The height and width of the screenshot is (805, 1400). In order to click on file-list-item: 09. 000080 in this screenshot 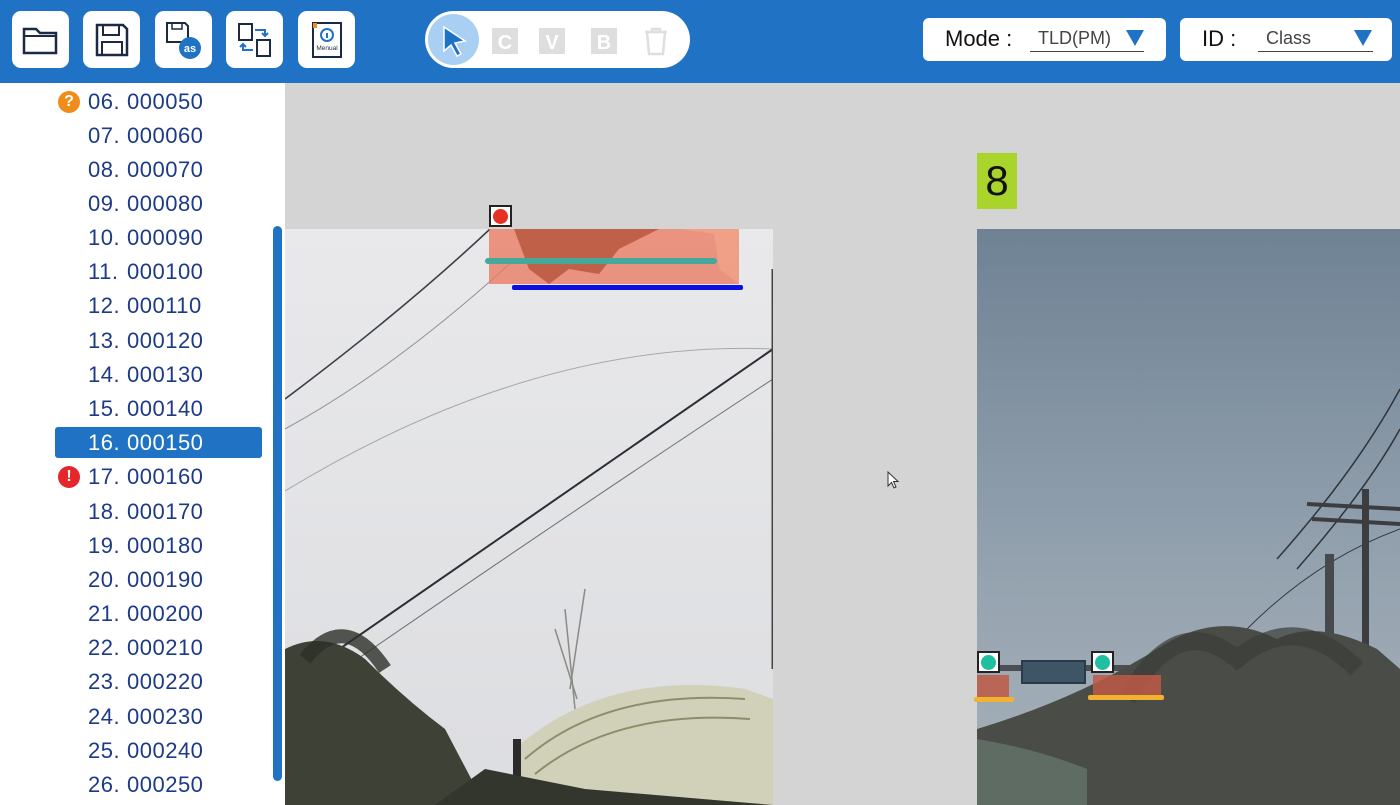, I will do `click(158, 203)`.